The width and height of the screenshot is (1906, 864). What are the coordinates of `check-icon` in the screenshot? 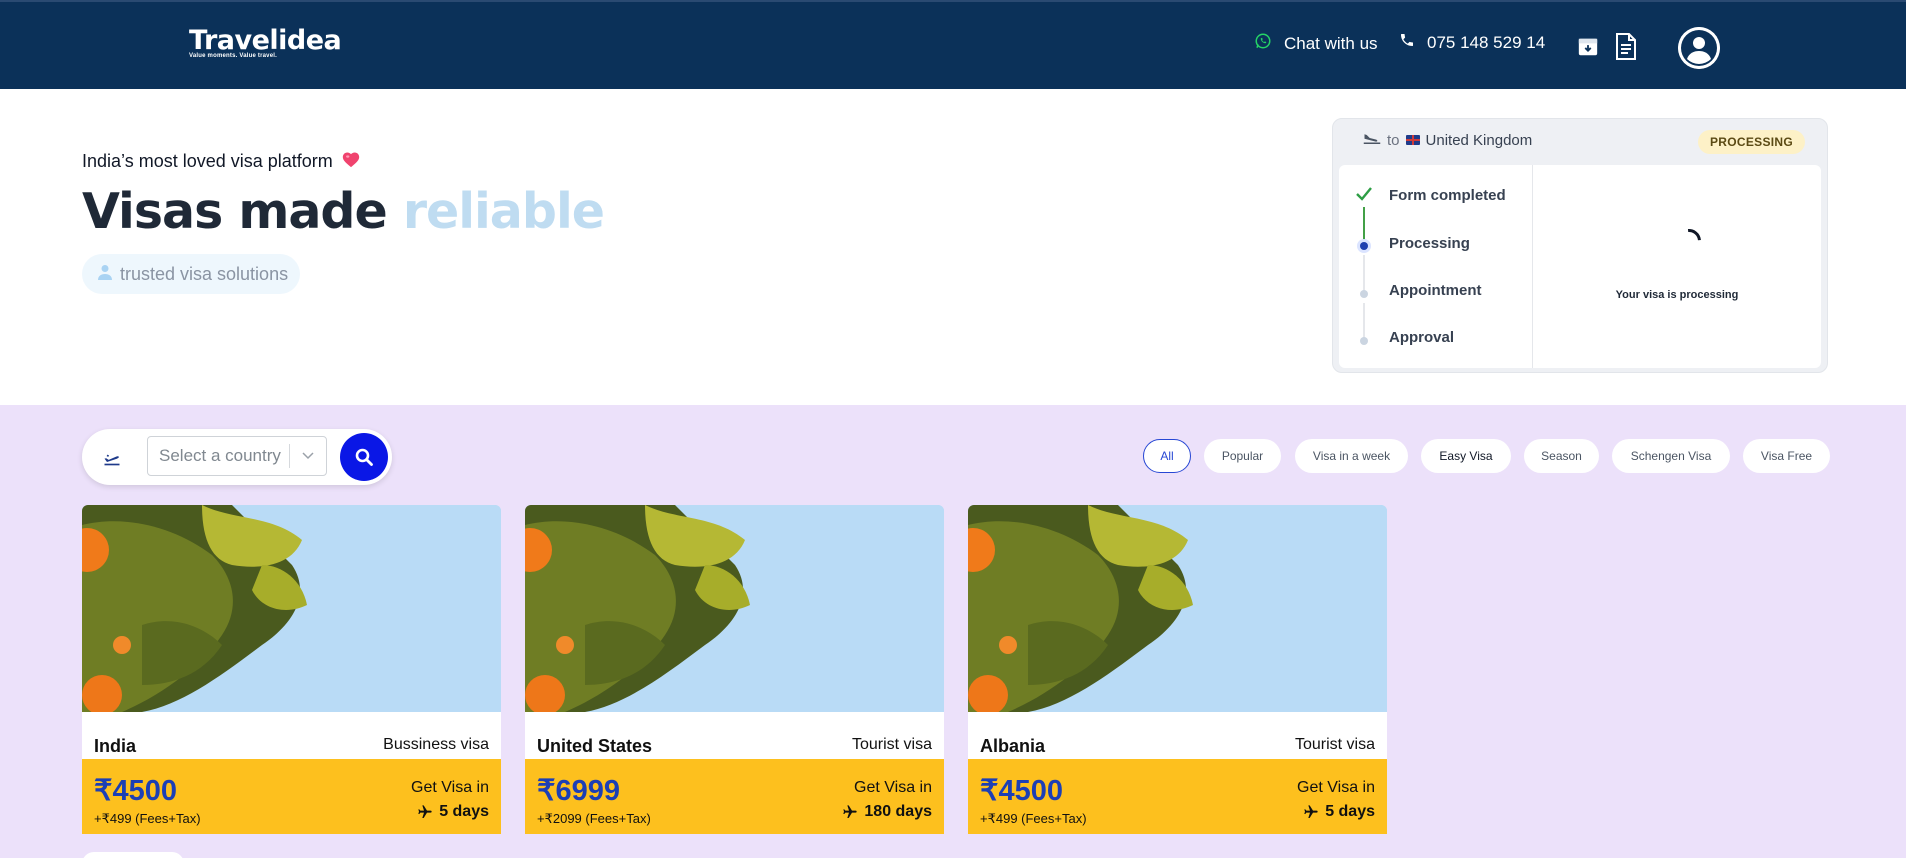 It's located at (1364, 196).